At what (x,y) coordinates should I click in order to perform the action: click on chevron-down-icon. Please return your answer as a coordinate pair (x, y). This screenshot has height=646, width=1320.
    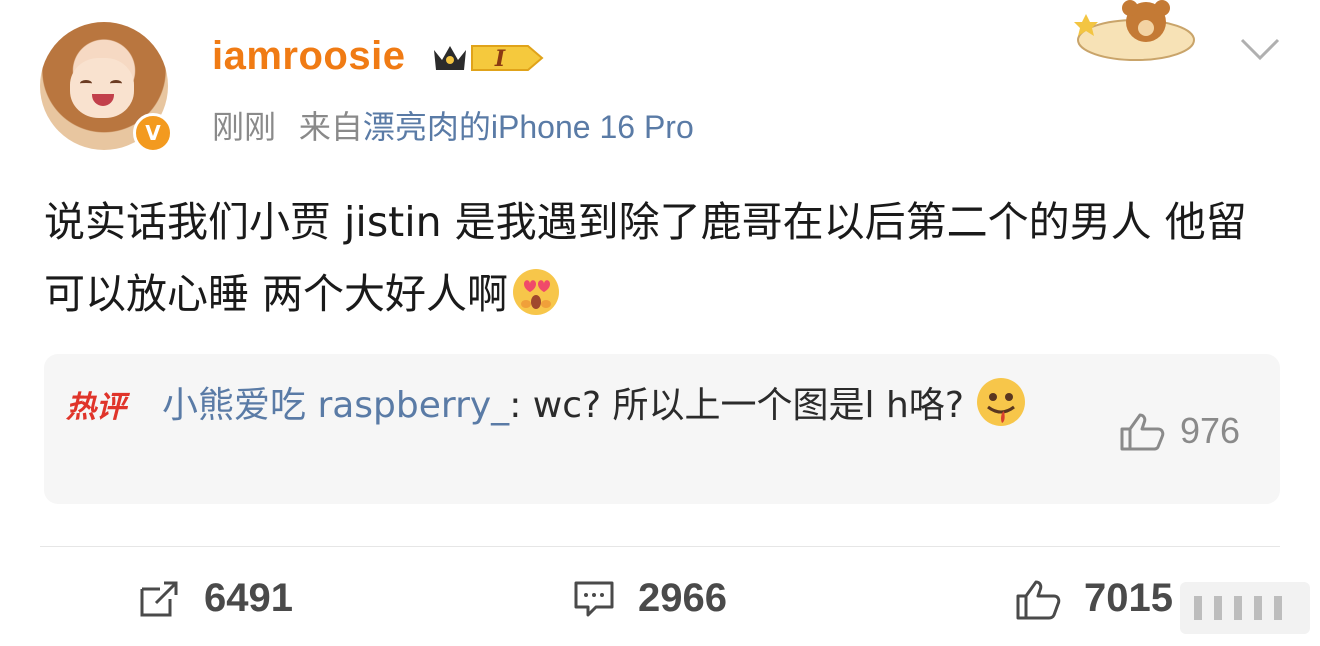
    Looking at the image, I should click on (1260, 50).